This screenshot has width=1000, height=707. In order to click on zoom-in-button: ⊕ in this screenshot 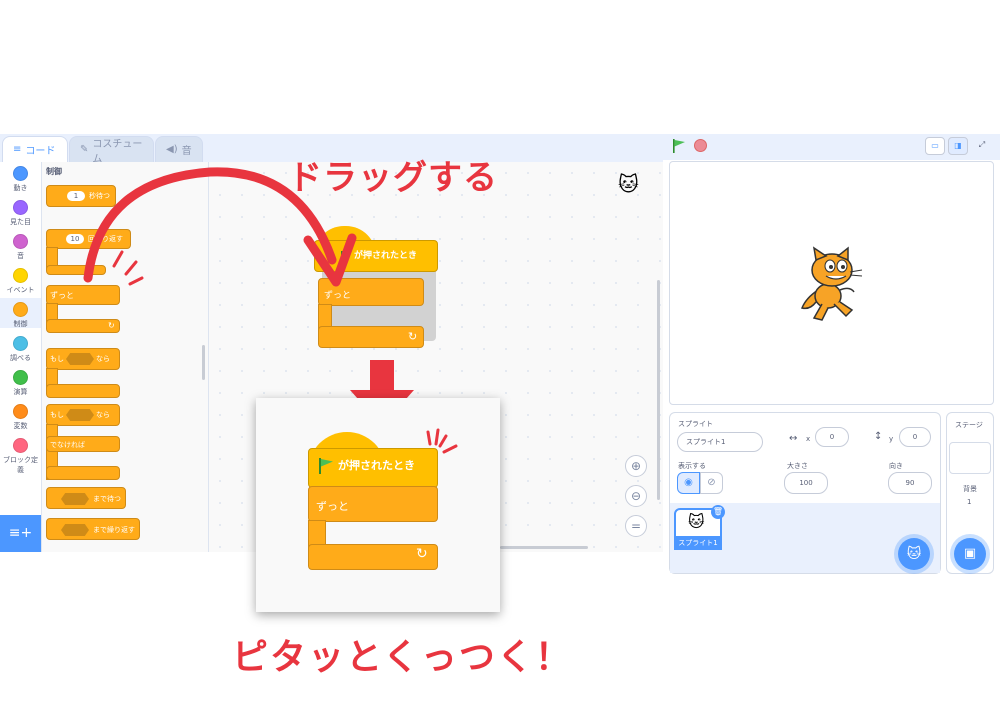, I will do `click(636, 466)`.